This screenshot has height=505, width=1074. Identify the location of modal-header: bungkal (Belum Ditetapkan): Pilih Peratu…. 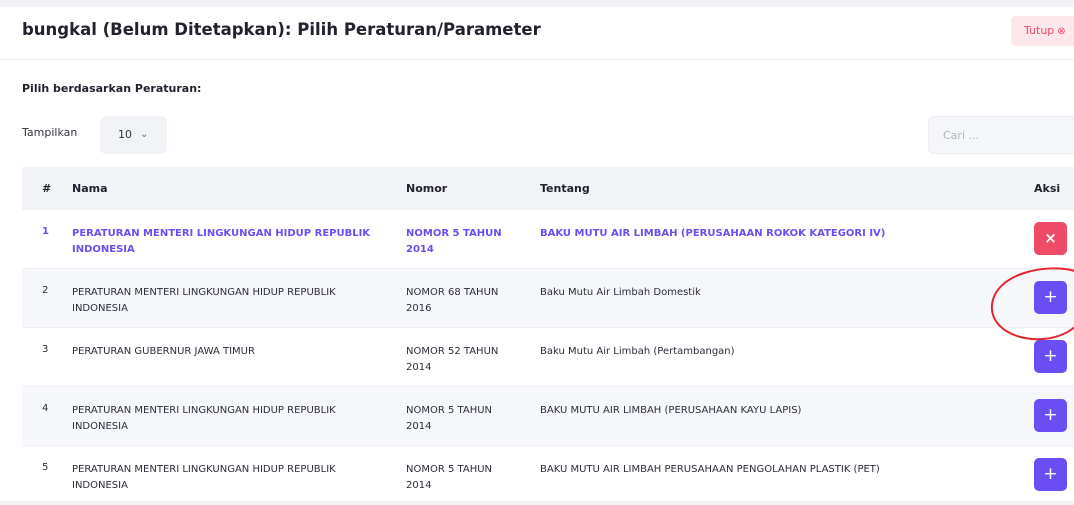
(537, 33).